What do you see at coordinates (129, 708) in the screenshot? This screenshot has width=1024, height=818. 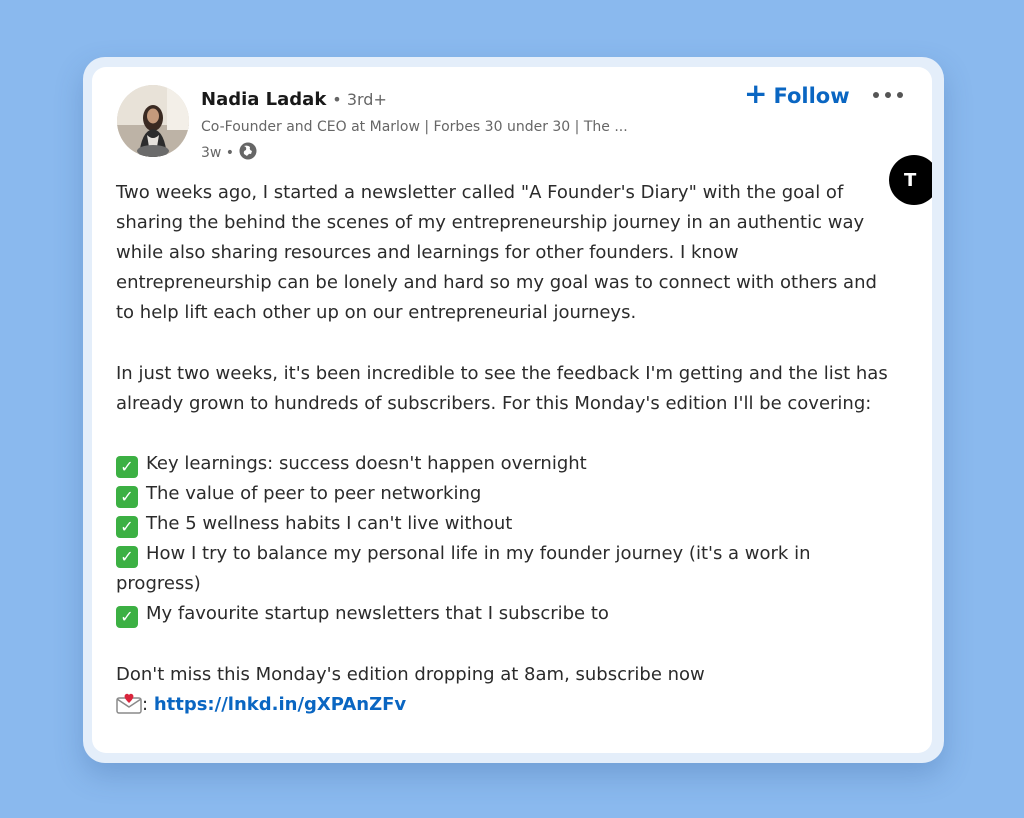 I see `envelope-heart-icon` at bounding box center [129, 708].